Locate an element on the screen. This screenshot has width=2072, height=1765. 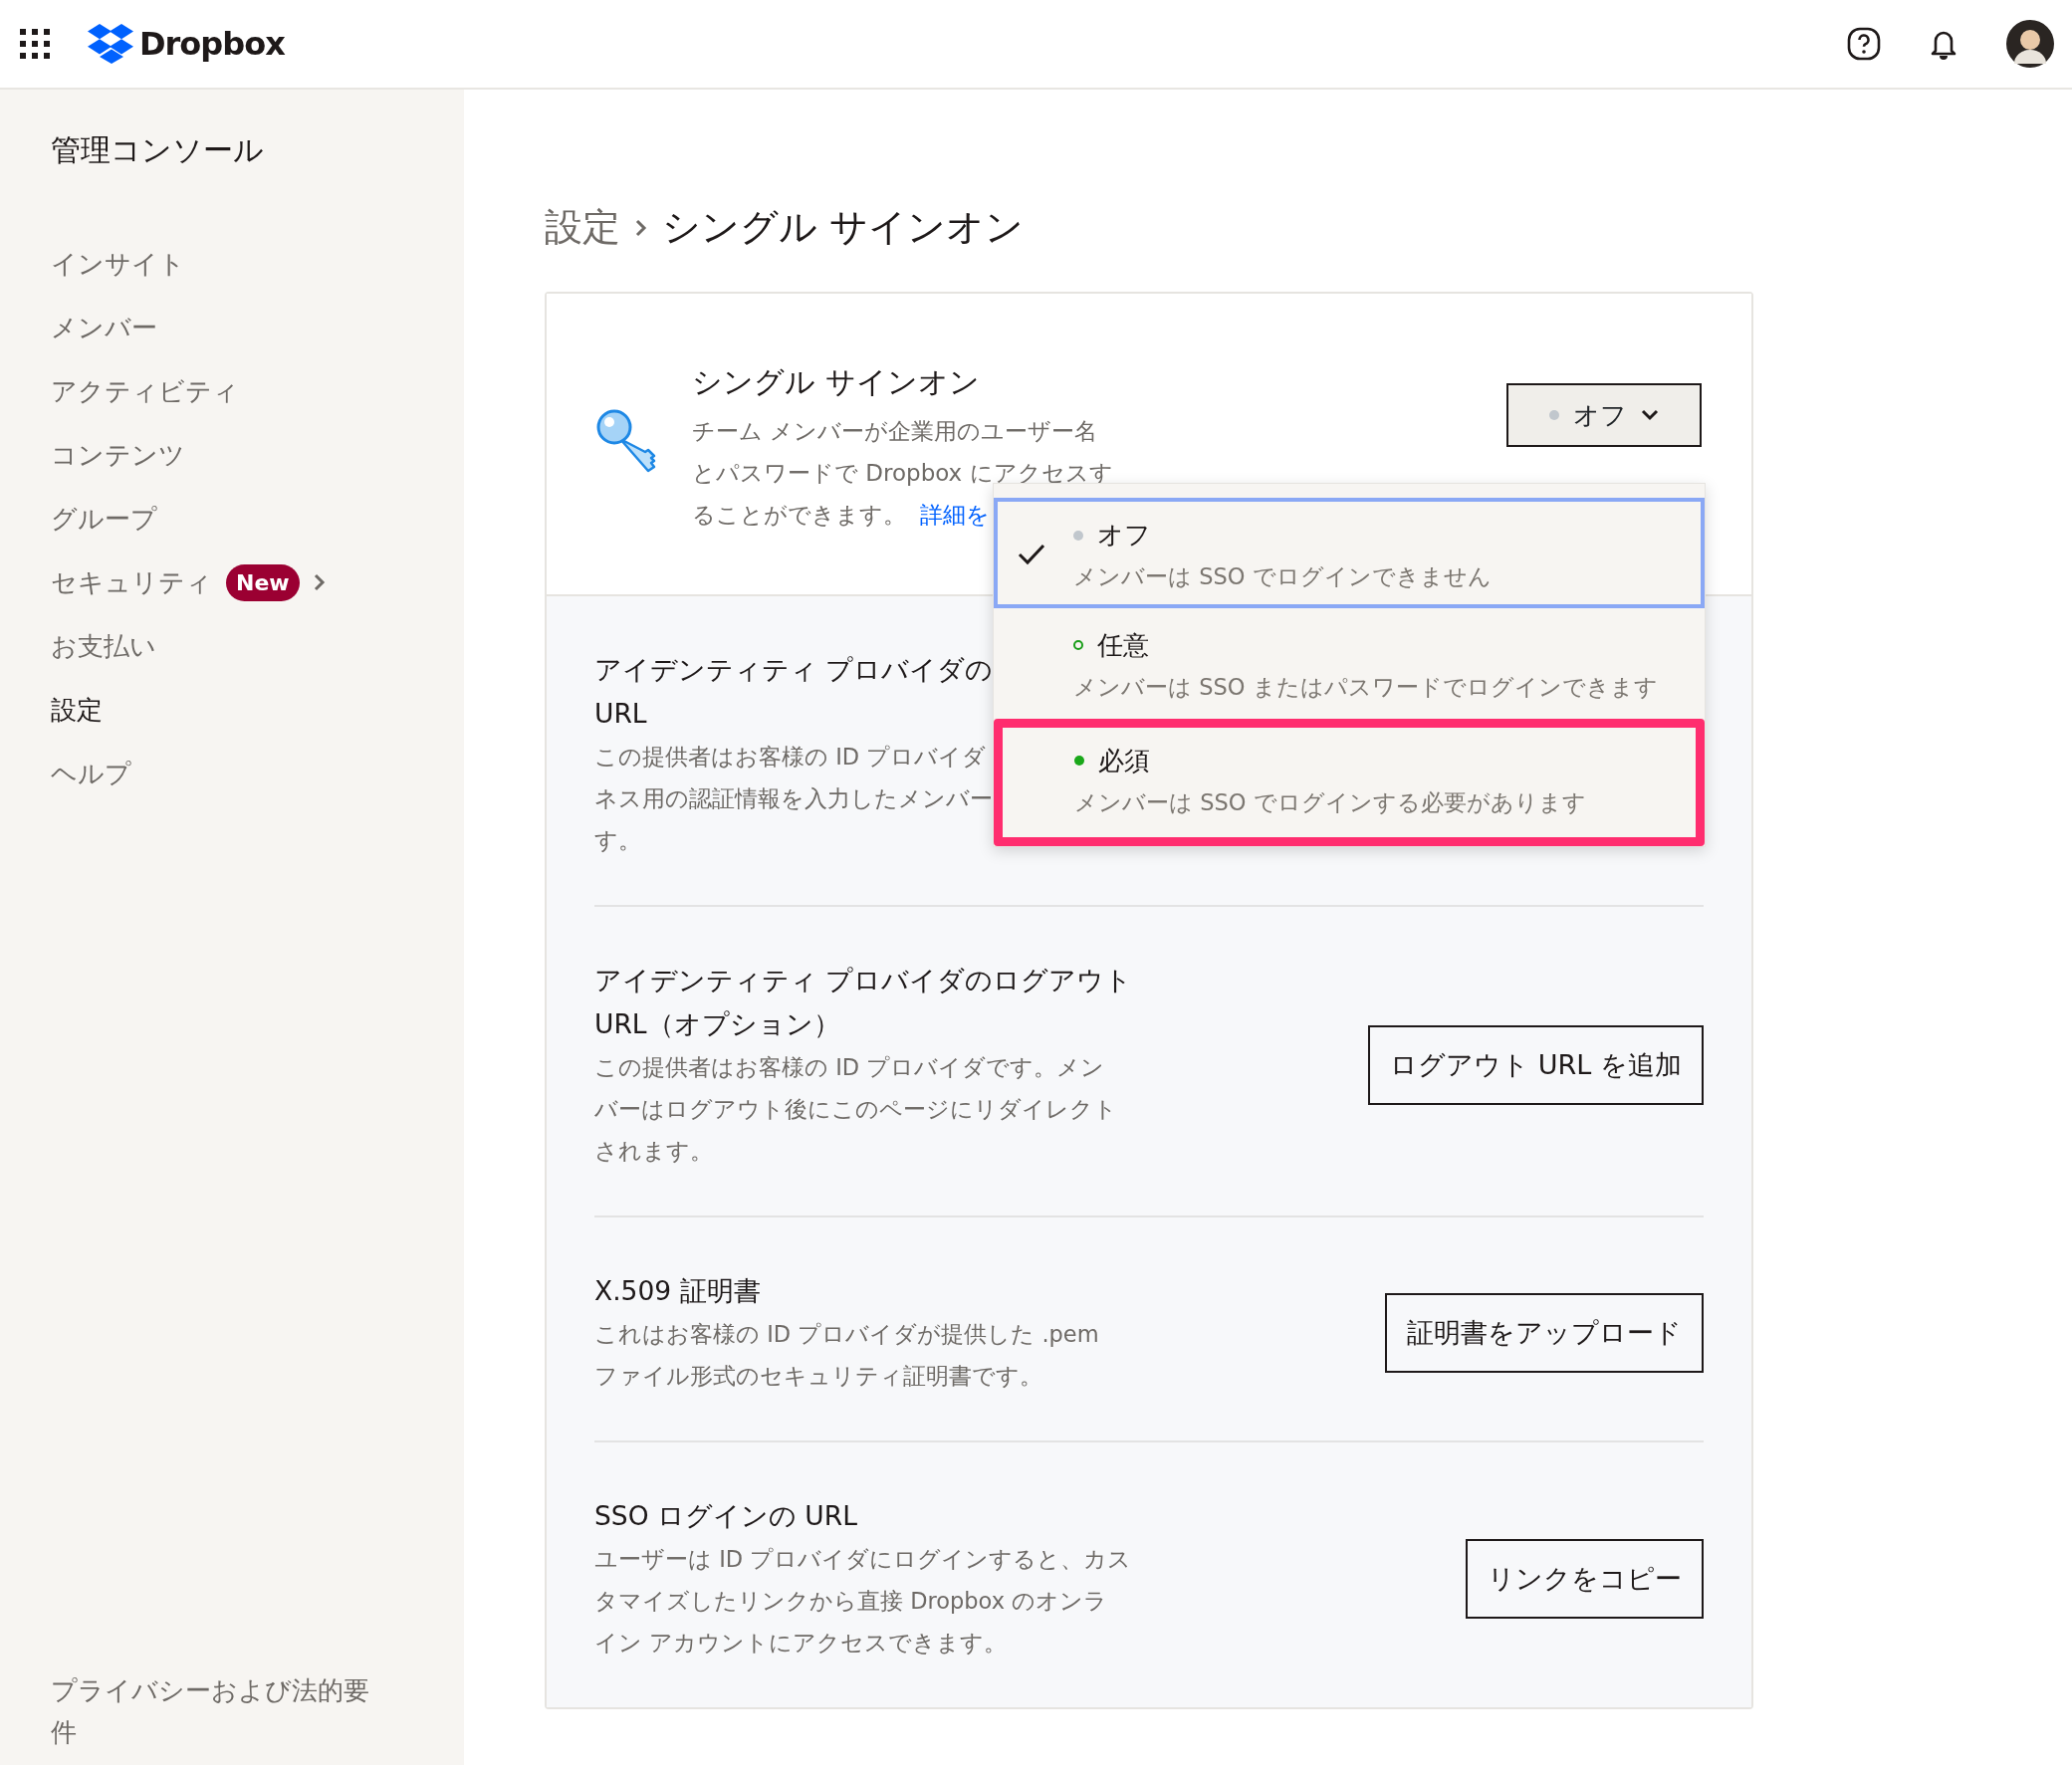
option-label: 任意 is located at coordinates (1123, 645).